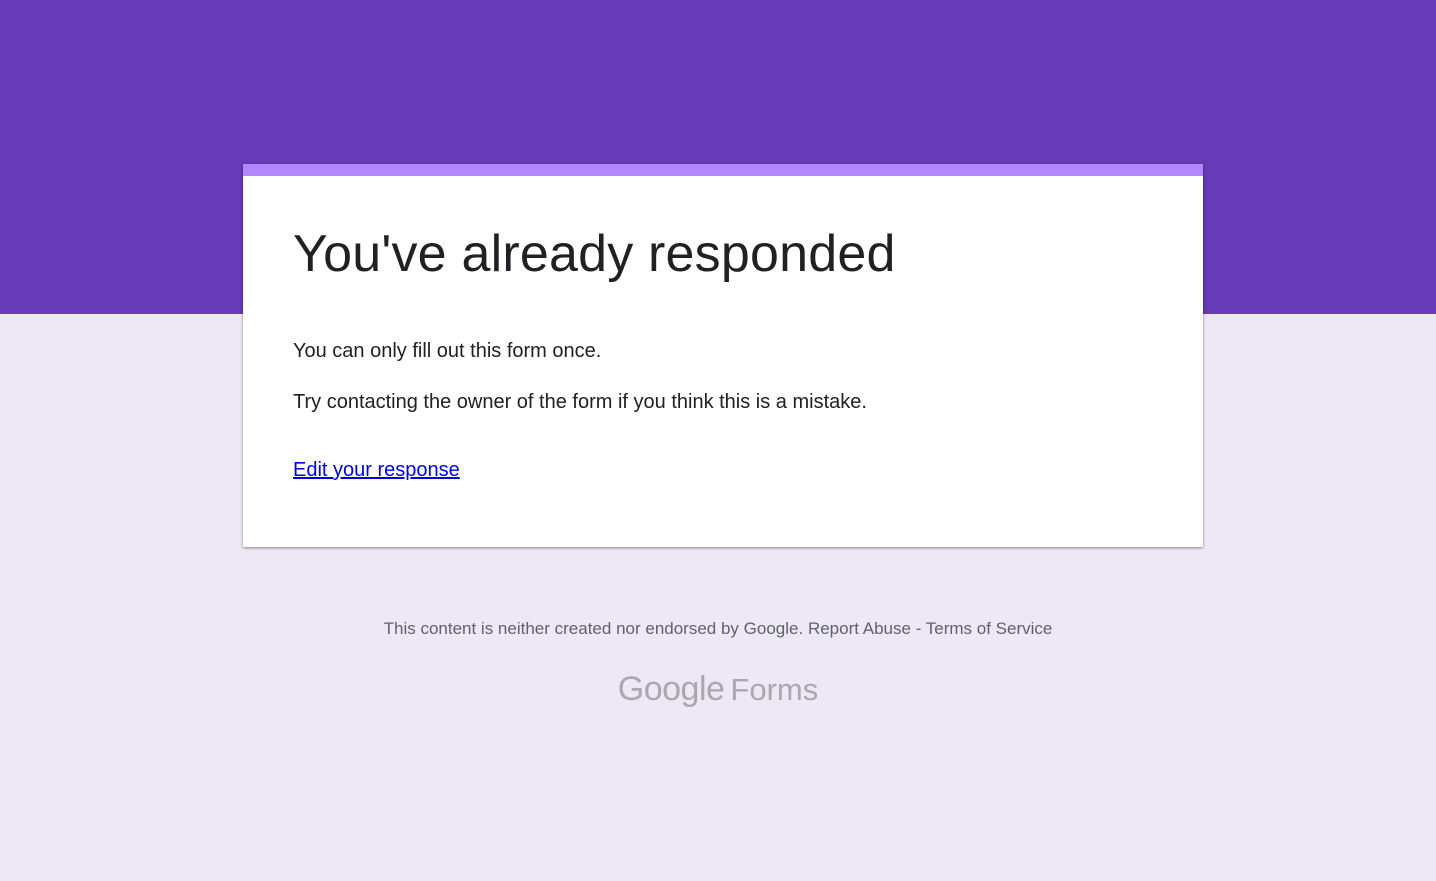  I want to click on terms-of-service-link: Terms of Service, so click(989, 628).